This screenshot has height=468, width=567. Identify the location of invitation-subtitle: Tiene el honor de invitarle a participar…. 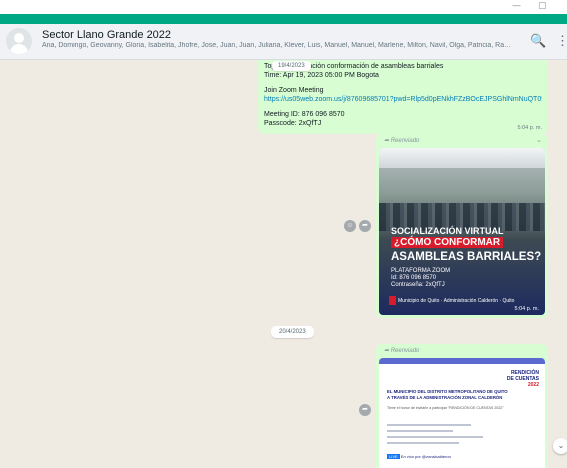
(445, 408).